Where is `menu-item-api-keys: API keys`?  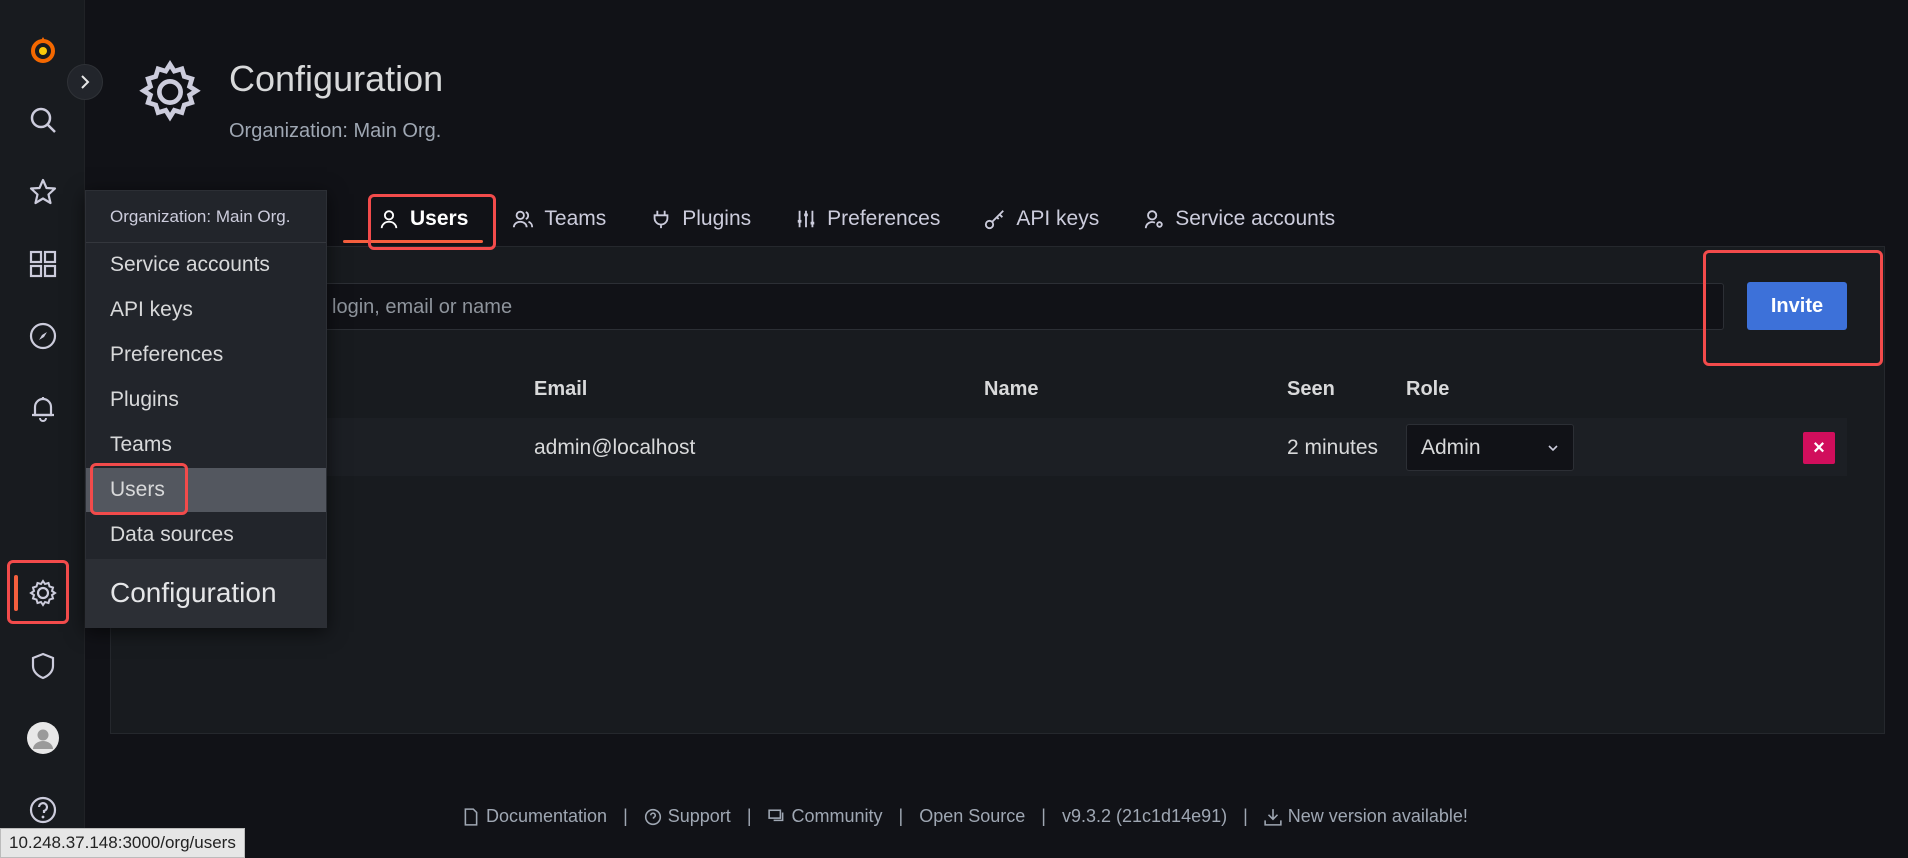 menu-item-api-keys: API keys is located at coordinates (206, 310).